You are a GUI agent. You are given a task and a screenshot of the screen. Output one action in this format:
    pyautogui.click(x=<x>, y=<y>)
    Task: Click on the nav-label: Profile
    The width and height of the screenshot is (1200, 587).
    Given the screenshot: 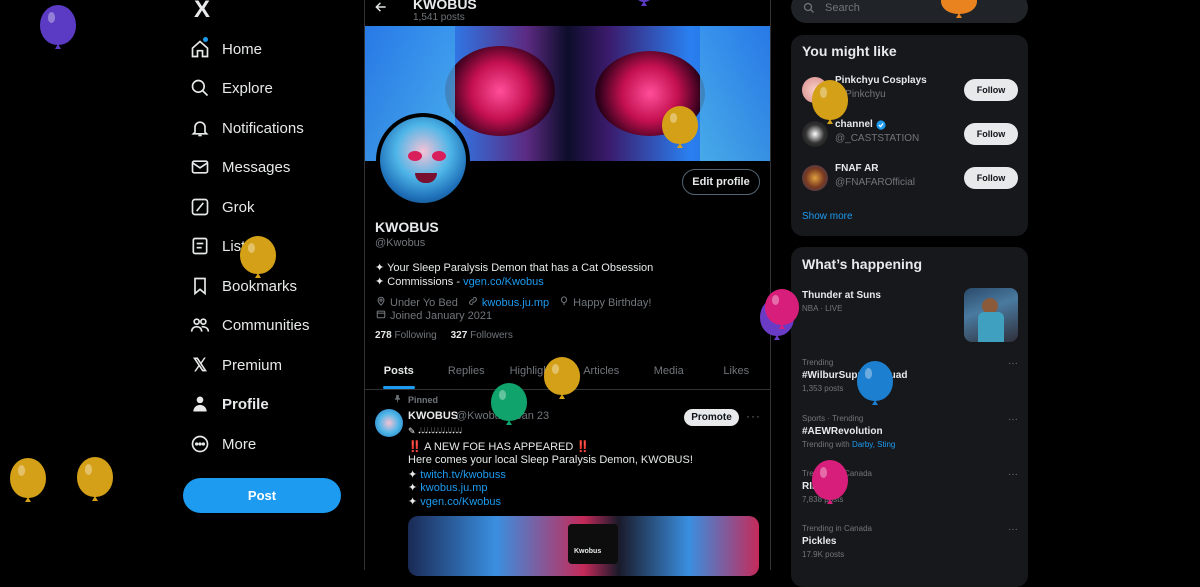 What is the action you would take?
    pyautogui.click(x=245, y=404)
    